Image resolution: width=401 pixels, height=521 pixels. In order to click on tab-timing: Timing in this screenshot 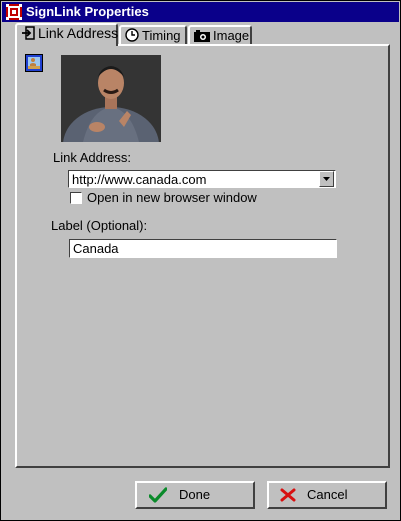, I will do `click(153, 35)`.